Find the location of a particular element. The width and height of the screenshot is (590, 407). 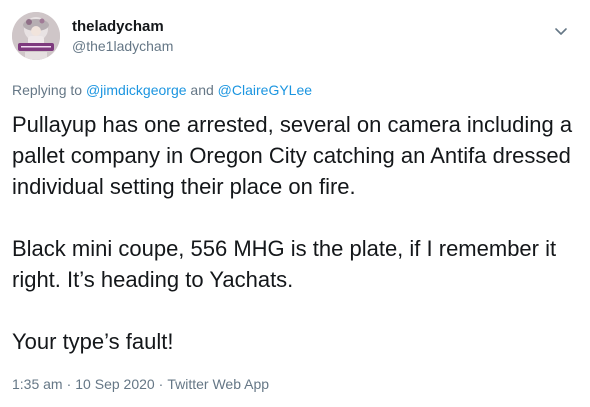

avatar-image is located at coordinates (36, 36).